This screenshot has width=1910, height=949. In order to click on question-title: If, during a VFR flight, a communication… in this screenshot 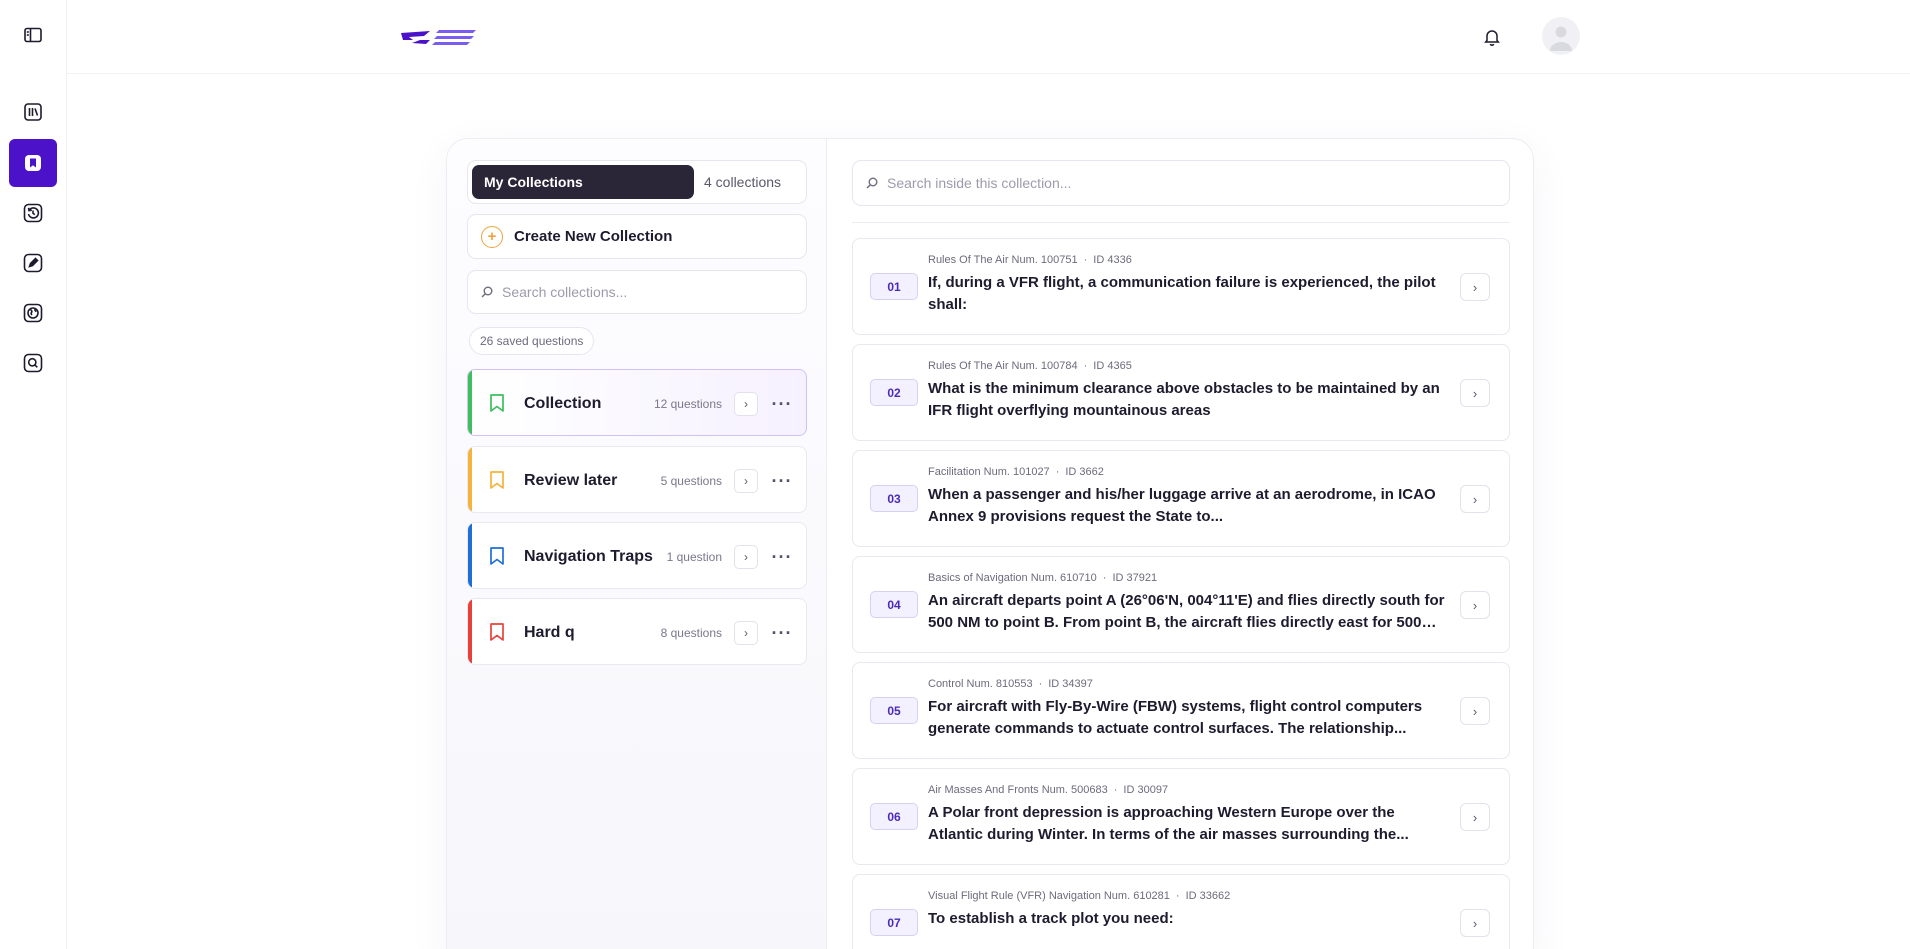, I will do `click(1182, 293)`.